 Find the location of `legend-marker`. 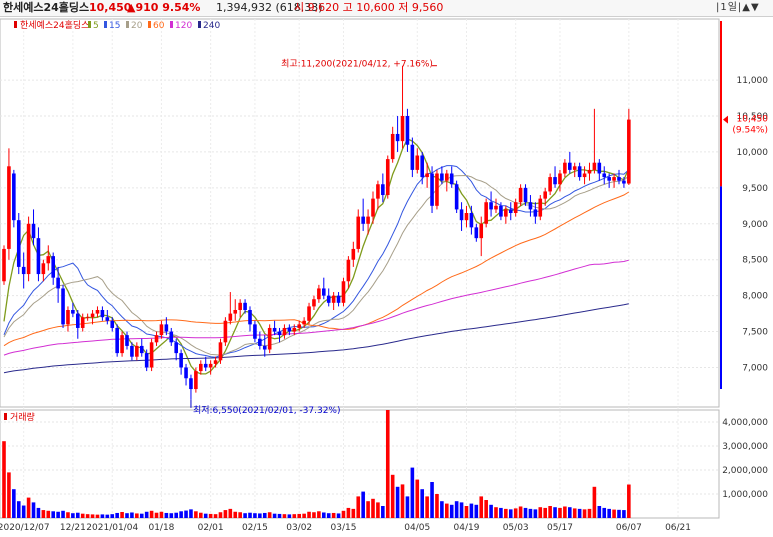

legend-marker is located at coordinates (15, 24).